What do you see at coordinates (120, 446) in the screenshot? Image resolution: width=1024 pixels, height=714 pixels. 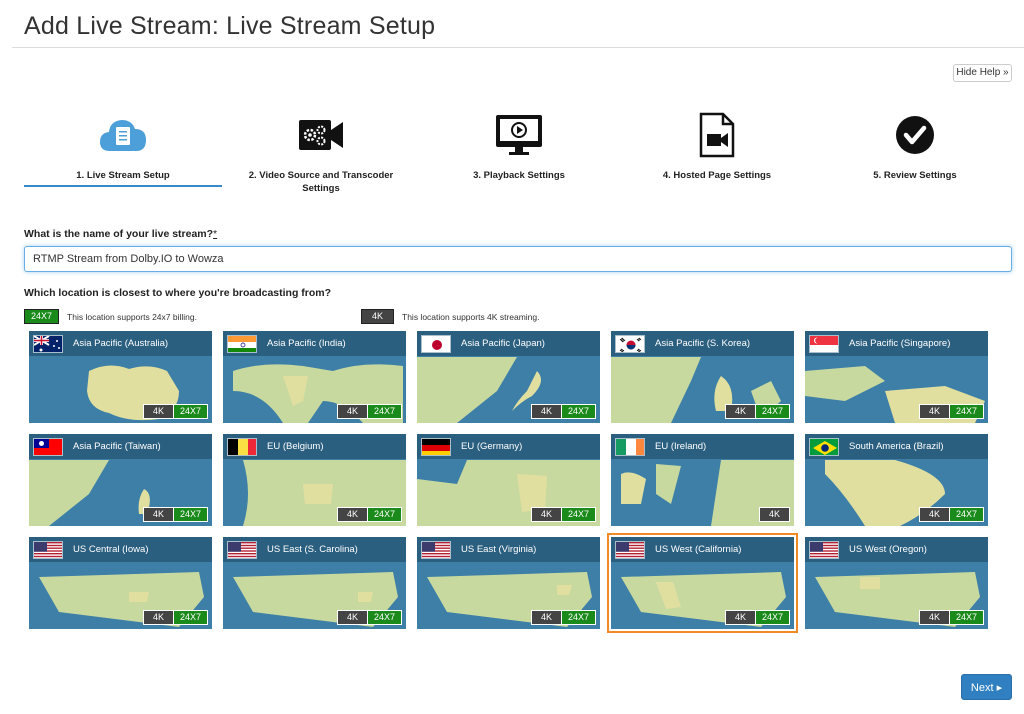 I see `location-header: Asia Pacific (Taiwan)` at bounding box center [120, 446].